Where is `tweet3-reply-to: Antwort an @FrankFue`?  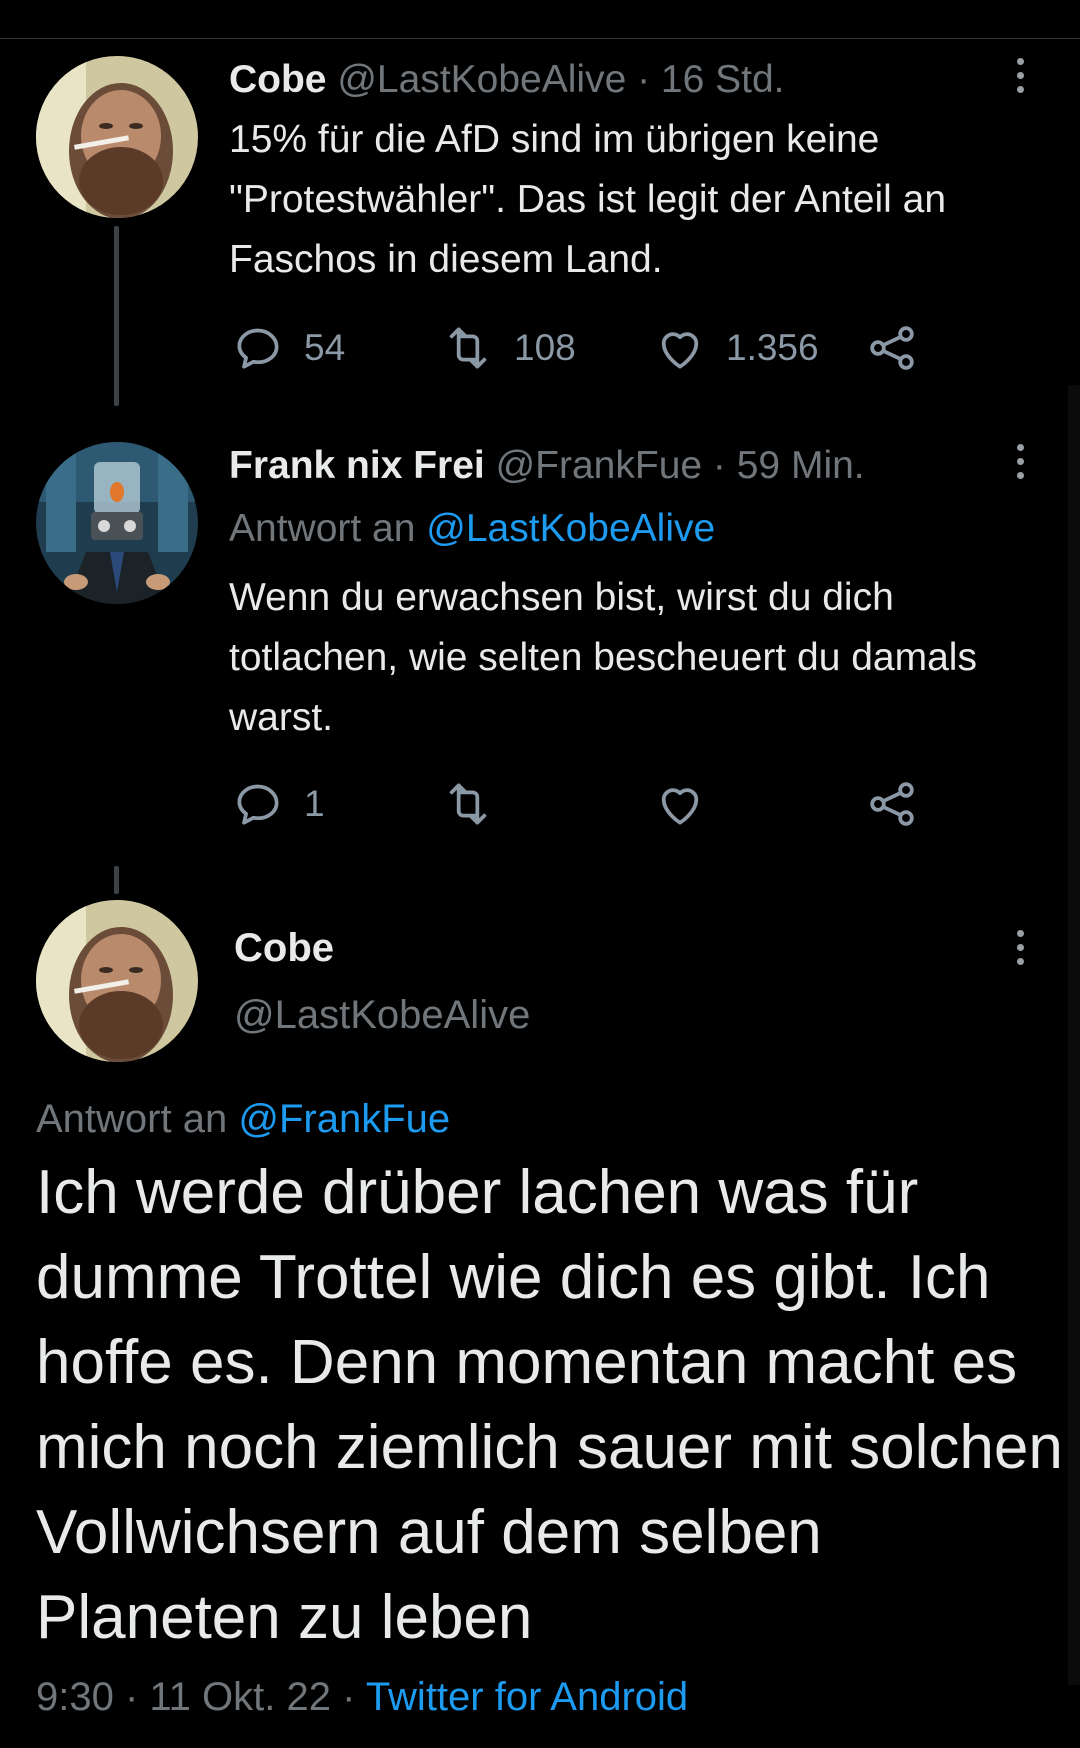
tweet3-reply-to: Antwort an @FrankFue is located at coordinates (243, 1119).